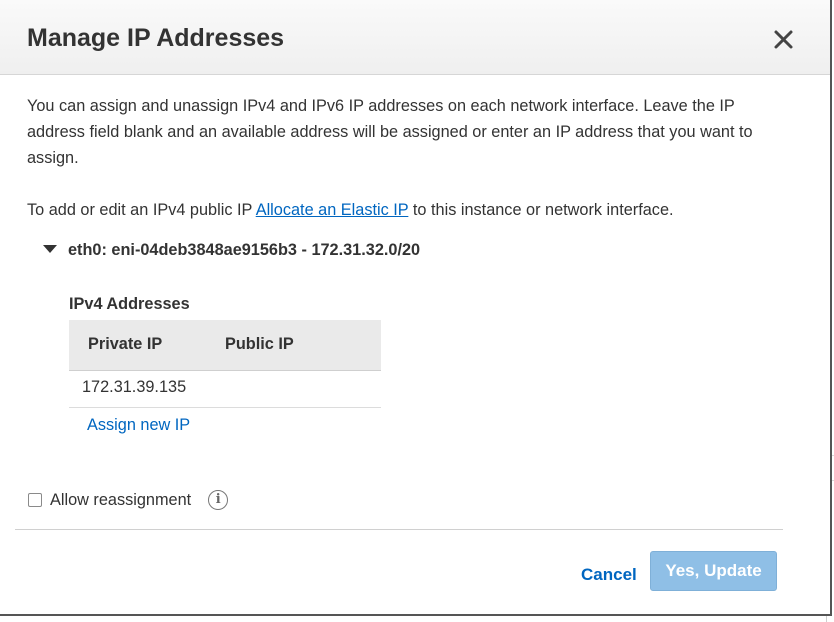 The height and width of the screenshot is (622, 834). I want to click on yes-update-button: Yes, Update, so click(713, 571).